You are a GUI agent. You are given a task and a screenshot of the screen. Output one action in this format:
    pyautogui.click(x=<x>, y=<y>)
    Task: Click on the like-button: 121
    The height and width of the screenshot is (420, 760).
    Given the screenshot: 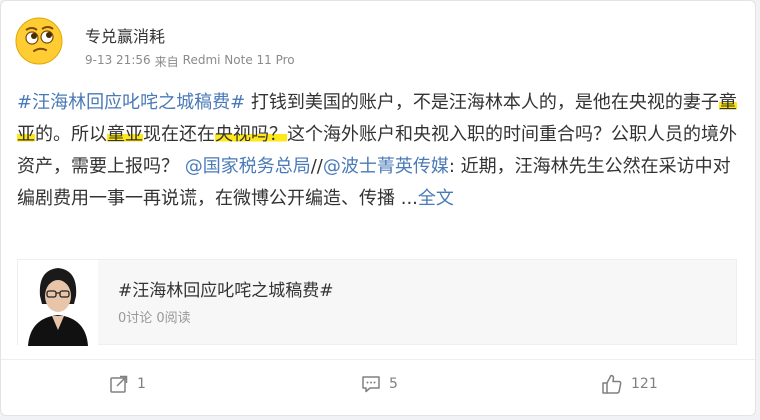 What is the action you would take?
    pyautogui.click(x=629, y=384)
    